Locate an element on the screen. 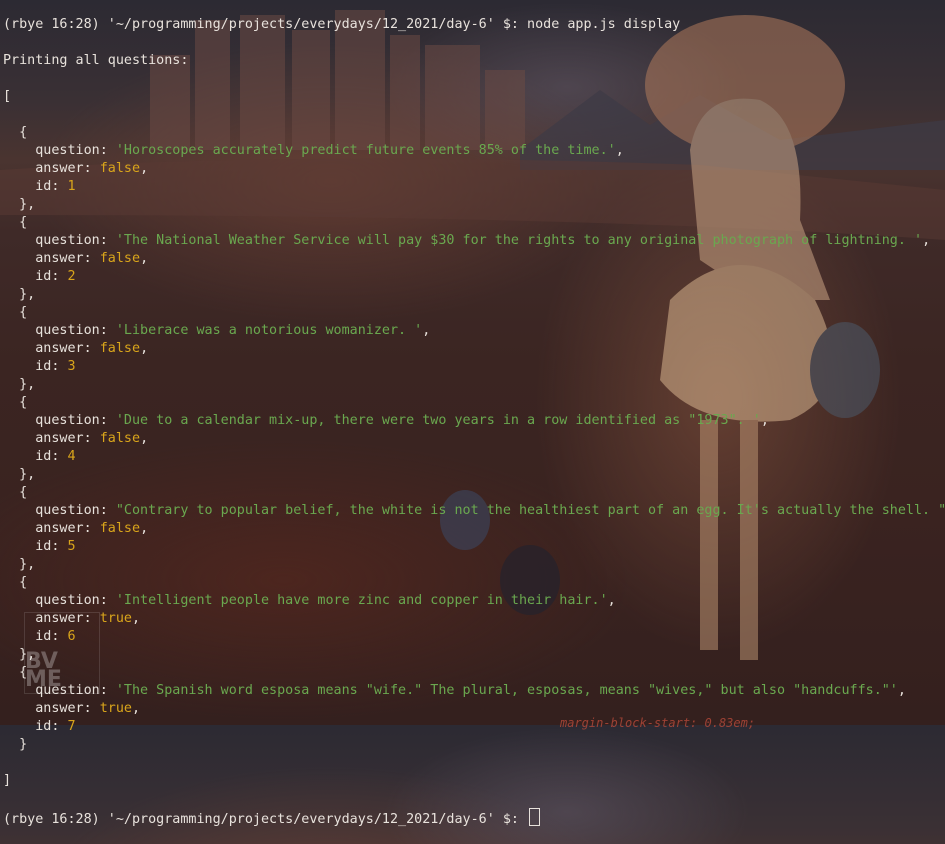  id-line: id: 6 is located at coordinates (474, 637).